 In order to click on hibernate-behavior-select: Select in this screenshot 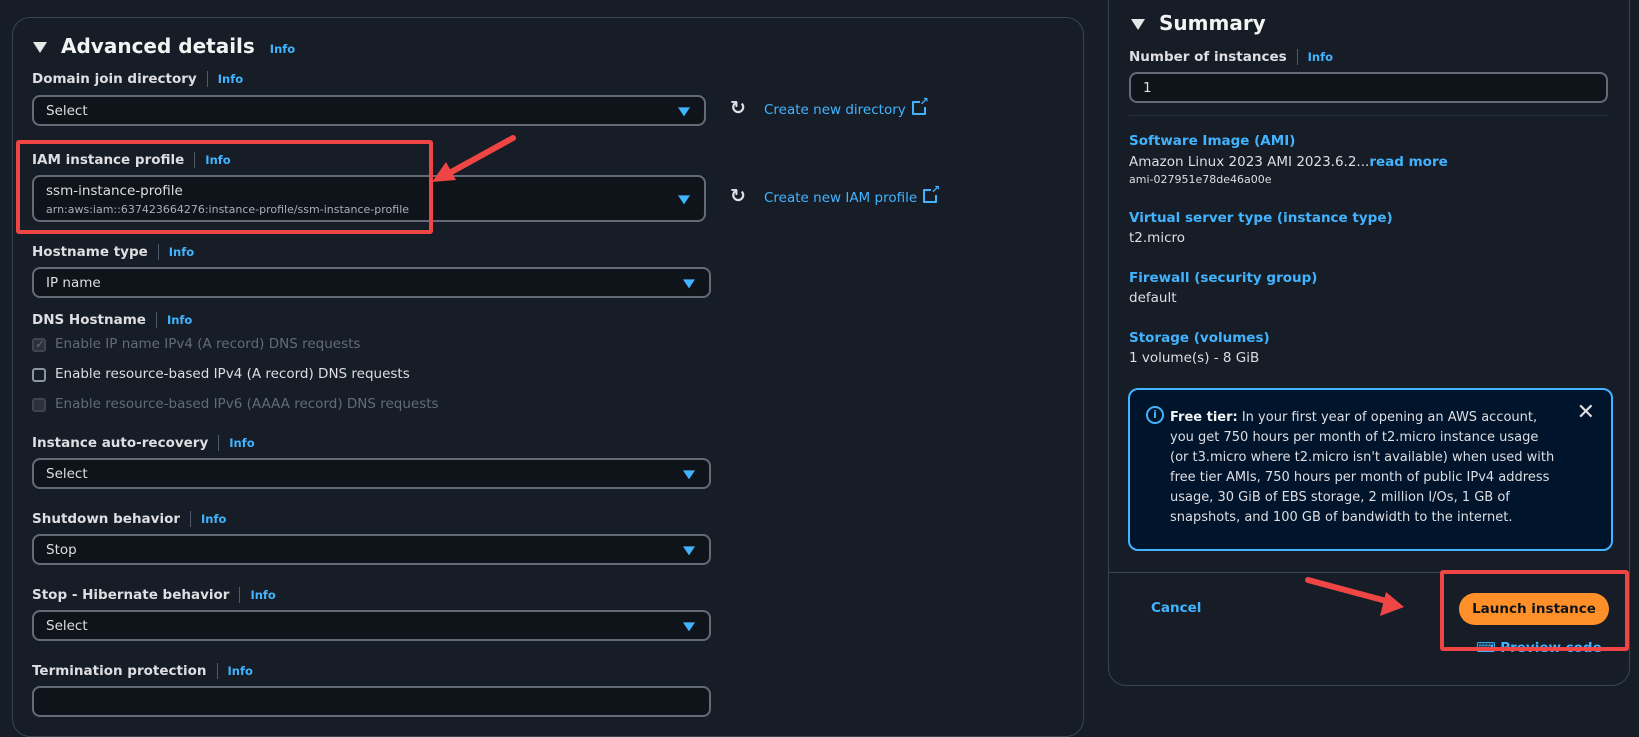, I will do `click(371, 625)`.